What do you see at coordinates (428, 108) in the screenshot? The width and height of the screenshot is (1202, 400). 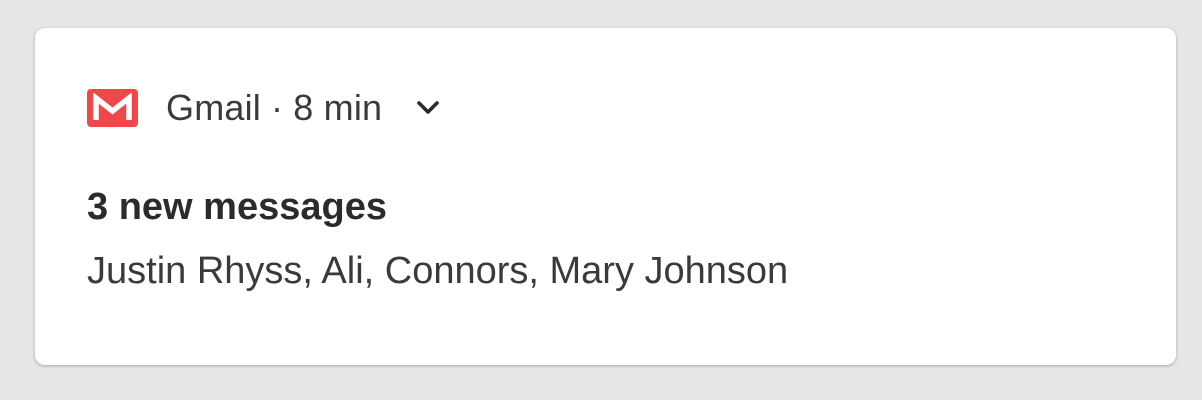 I see `chevron-down-icon` at bounding box center [428, 108].